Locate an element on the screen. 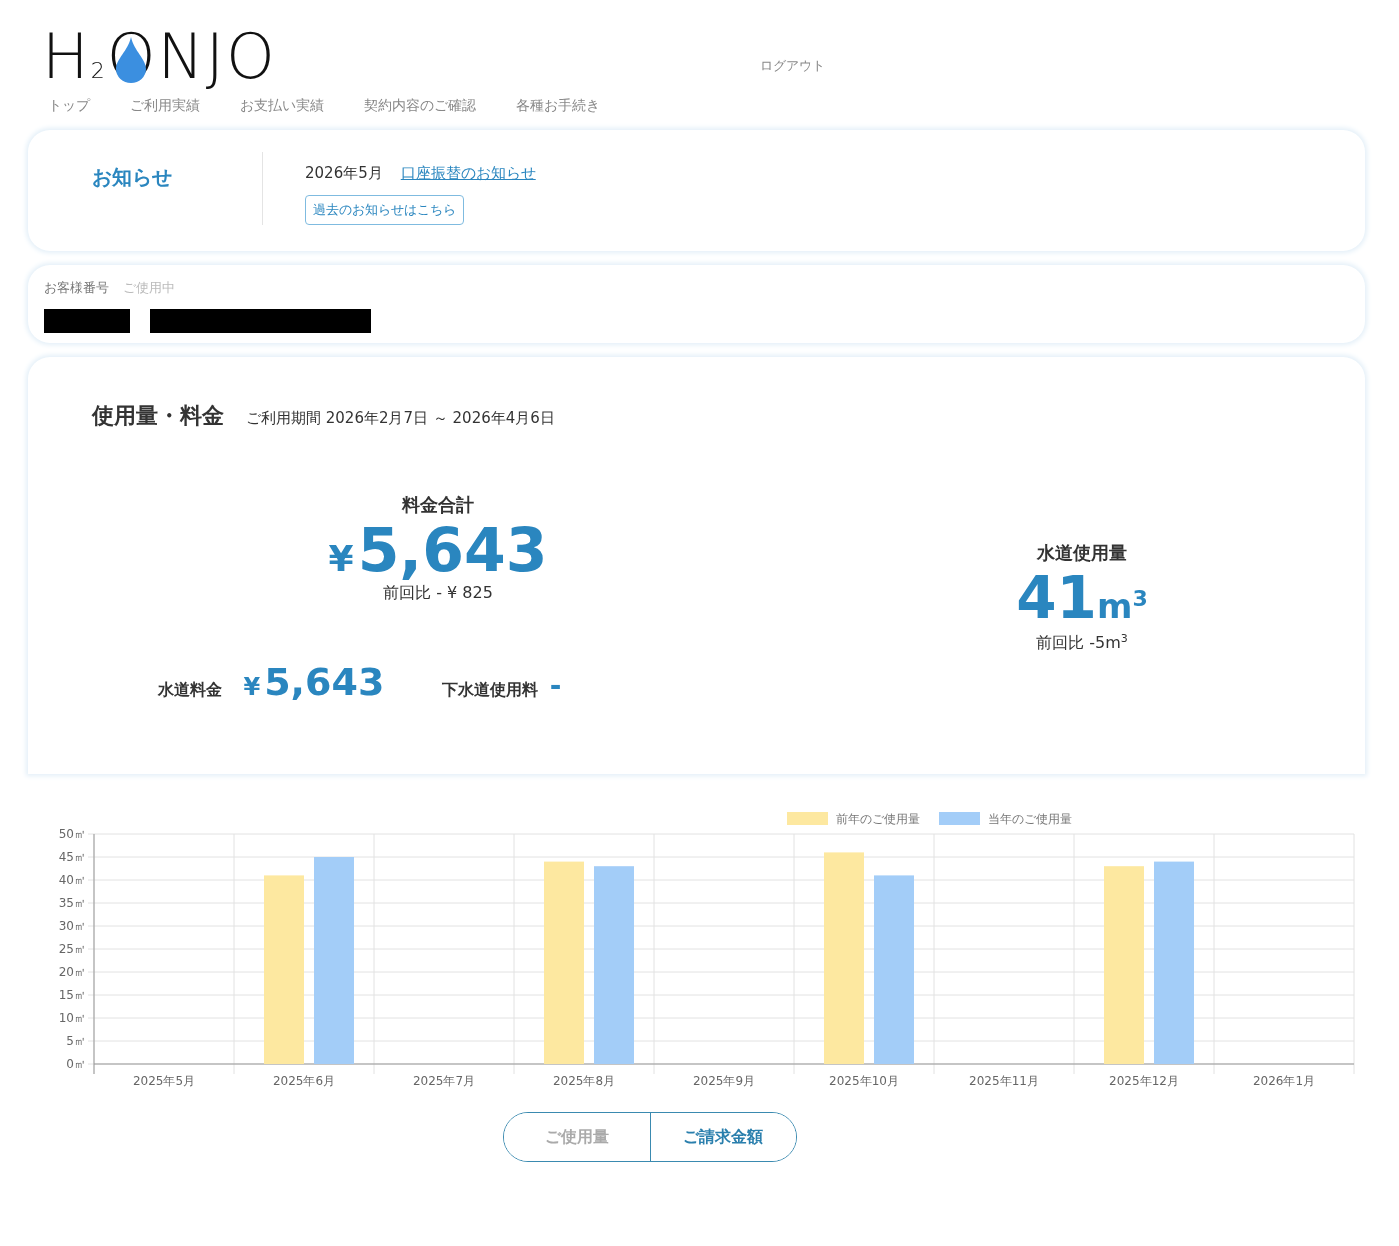  y-axis-label: 5㎥ is located at coordinates (76, 1041).